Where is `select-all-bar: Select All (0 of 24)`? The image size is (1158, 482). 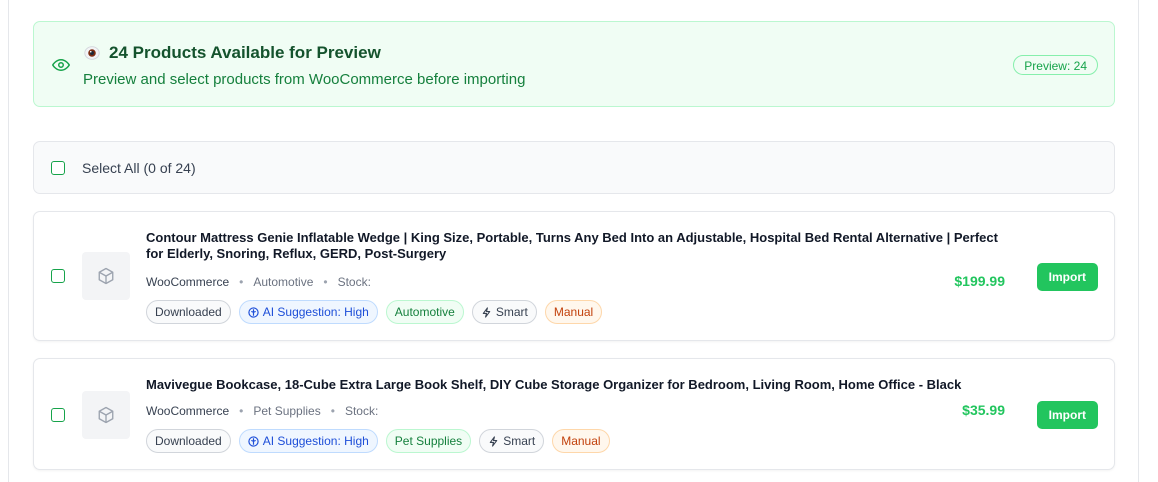
select-all-bar: Select All (0 of 24) is located at coordinates (574, 167).